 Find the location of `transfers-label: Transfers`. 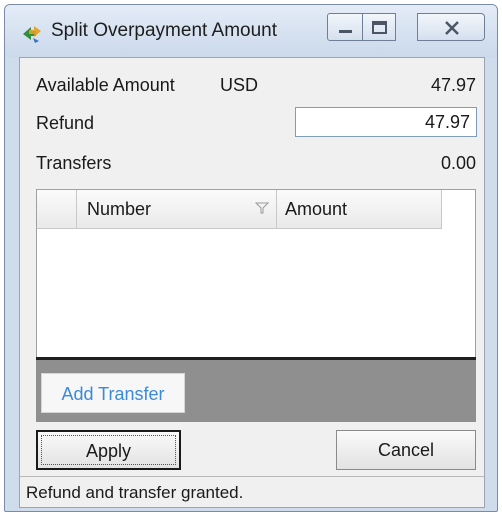

transfers-label: Transfers is located at coordinates (74, 163).